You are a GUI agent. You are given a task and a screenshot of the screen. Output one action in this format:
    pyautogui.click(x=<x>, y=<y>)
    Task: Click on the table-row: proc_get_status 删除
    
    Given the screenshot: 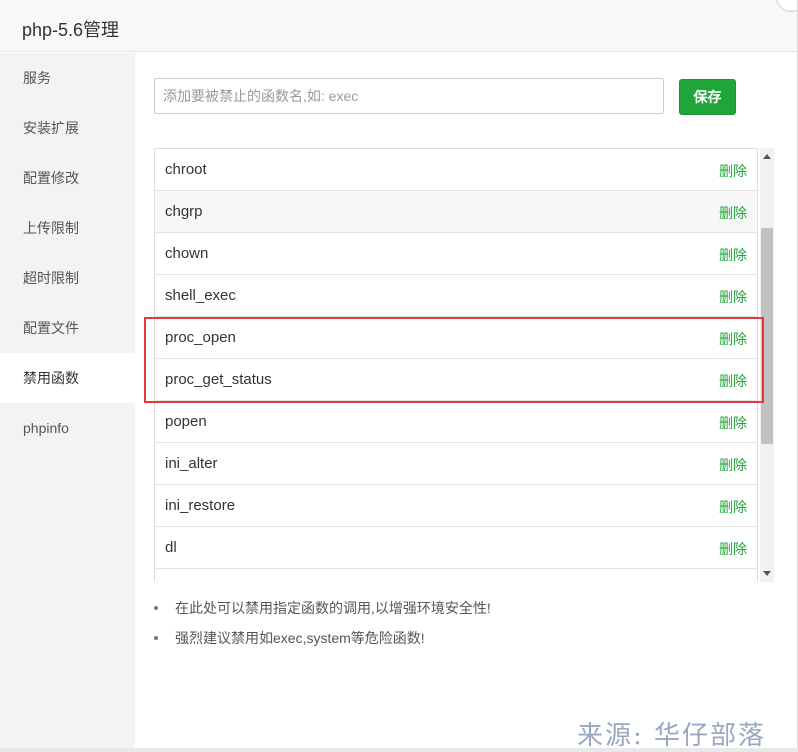 What is the action you would take?
    pyautogui.click(x=456, y=380)
    